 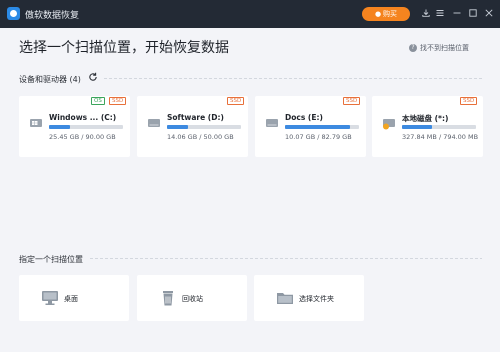 I want to click on maximize-icon, so click(x=473, y=13).